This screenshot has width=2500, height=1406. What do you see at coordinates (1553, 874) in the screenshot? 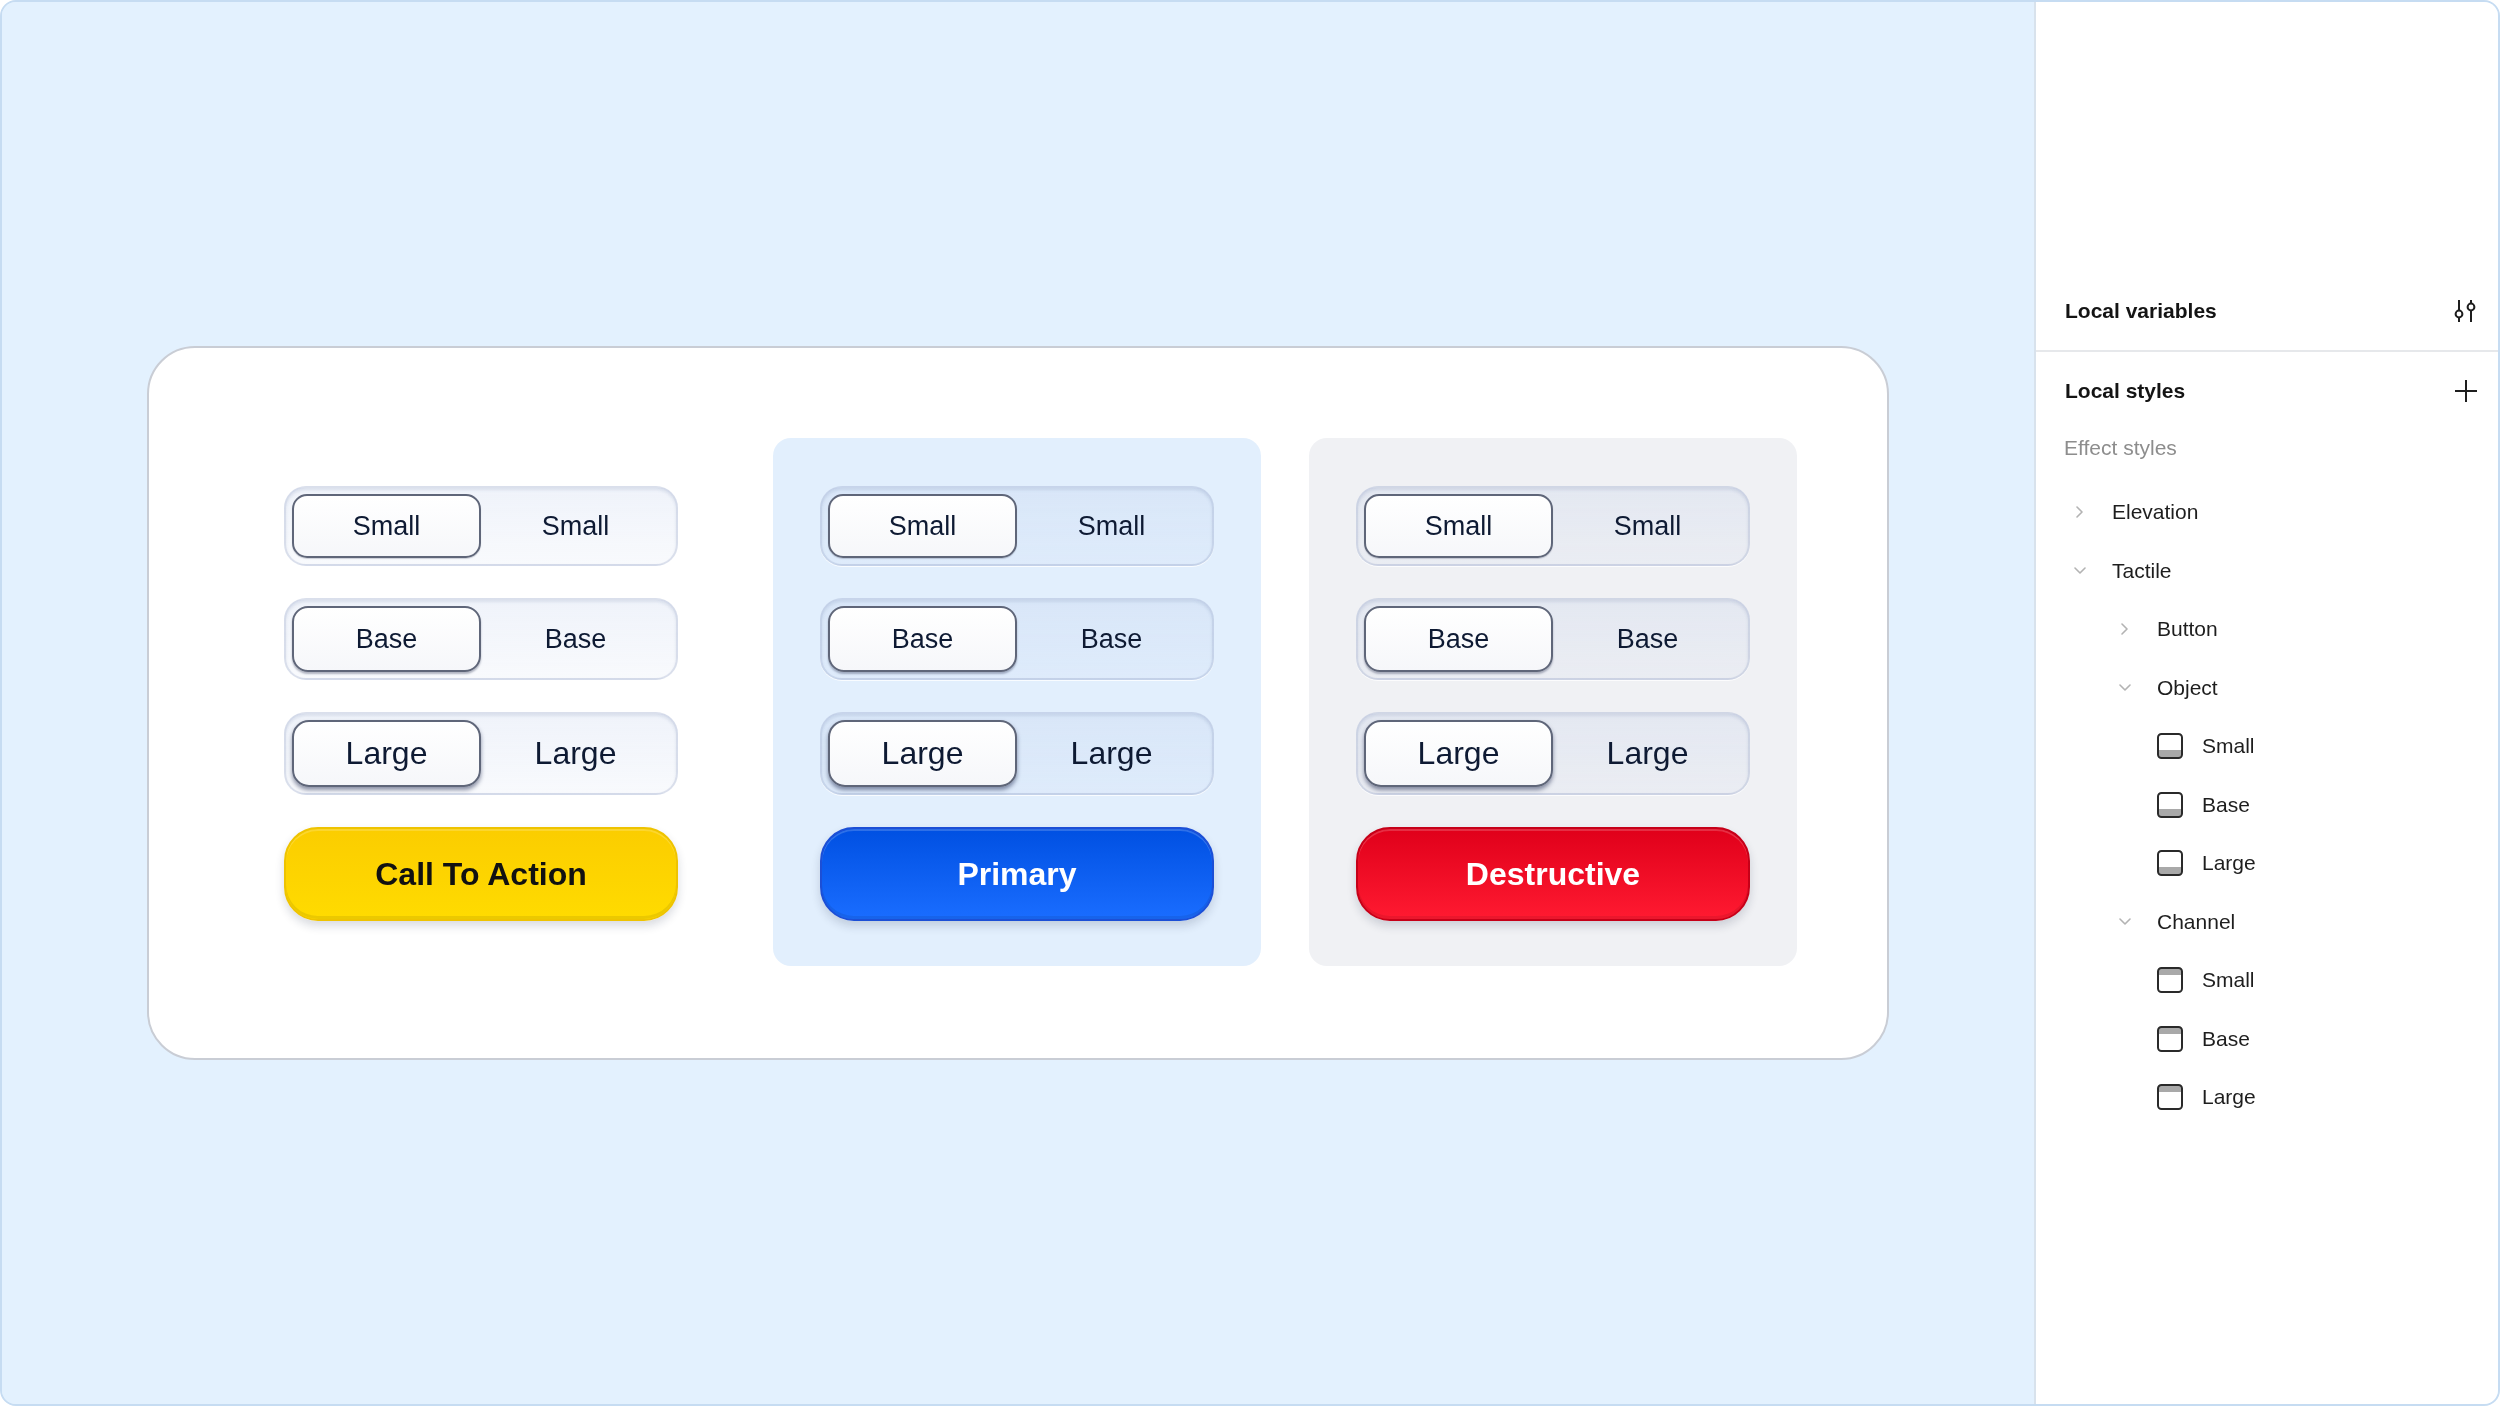
I see `action-button: Destructive` at bounding box center [1553, 874].